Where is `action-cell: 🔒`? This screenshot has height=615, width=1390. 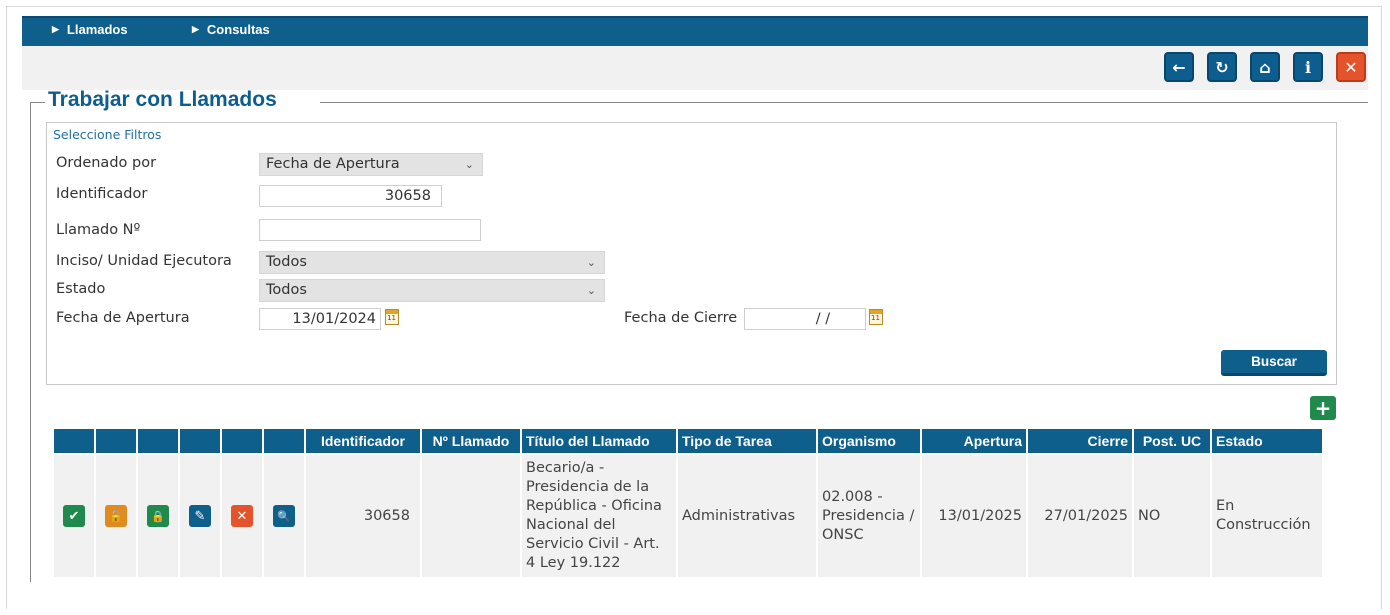
action-cell: 🔒 is located at coordinates (158, 516).